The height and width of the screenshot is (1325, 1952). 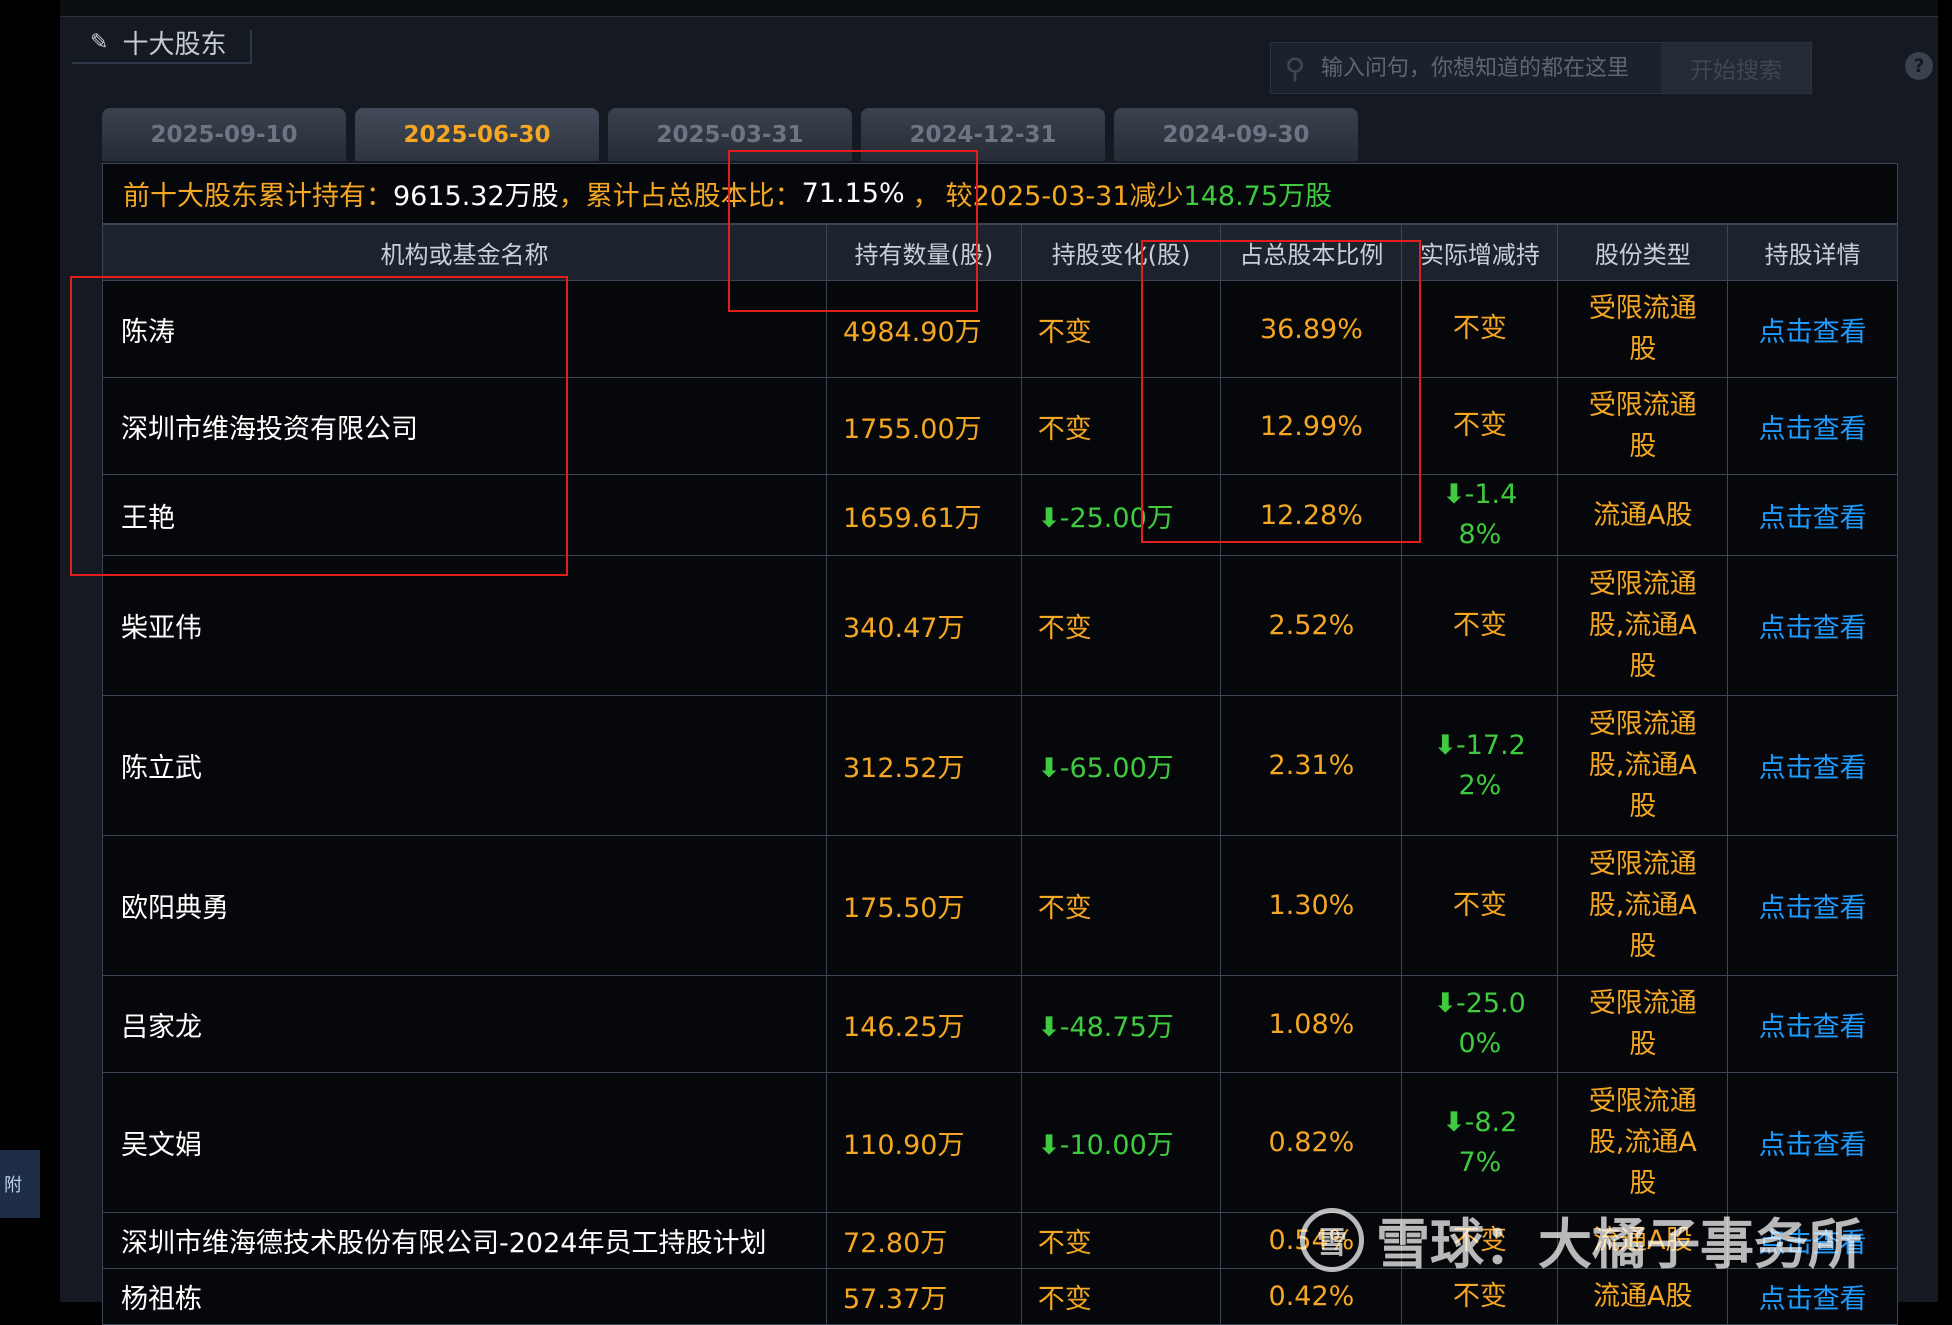 I want to click on shareholder-name: 王艳, so click(x=148, y=518).